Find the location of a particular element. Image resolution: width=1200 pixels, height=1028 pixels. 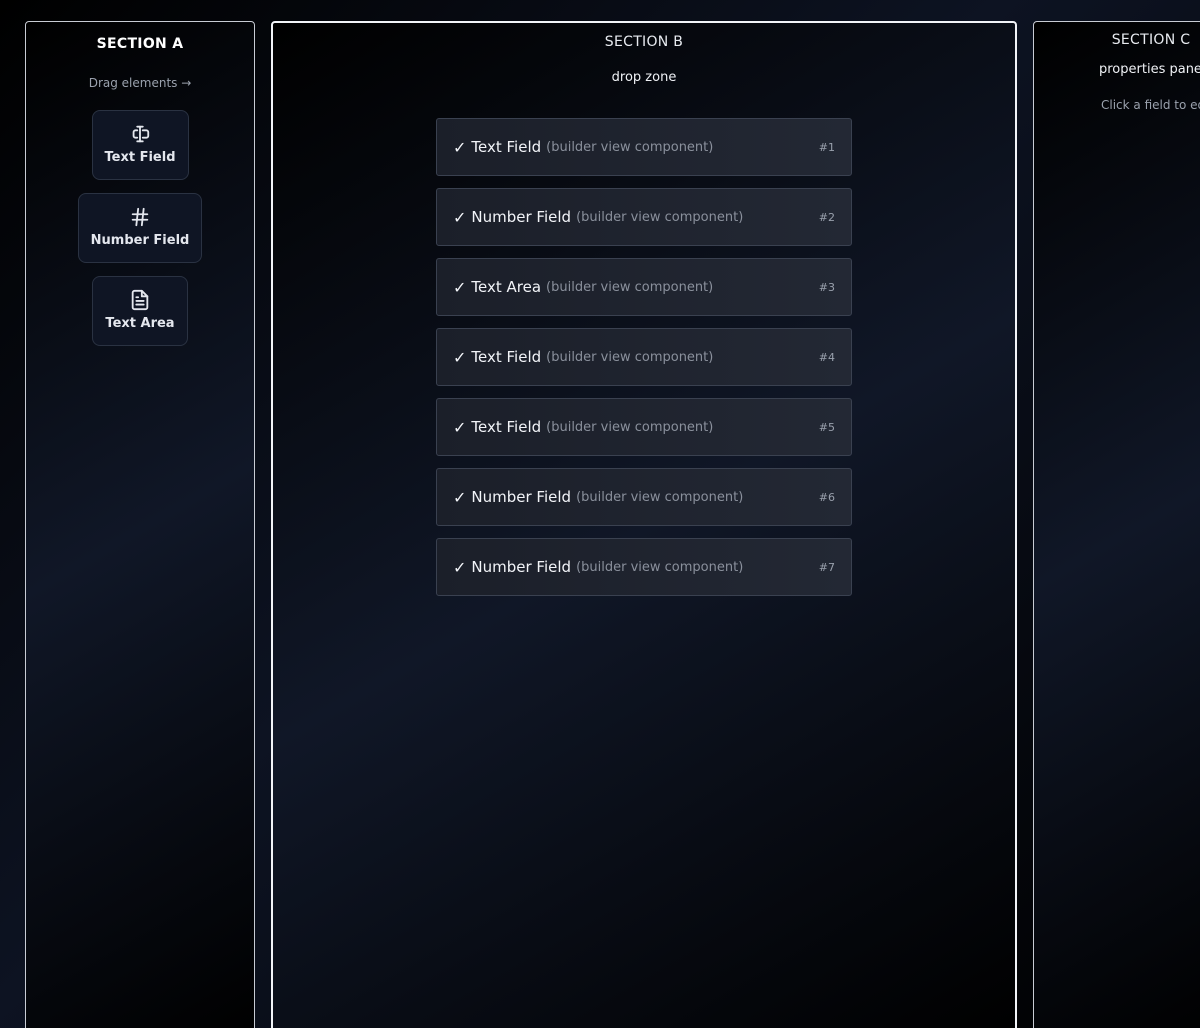

field-row-4: ✓ Text Field (builder view component) #4 is located at coordinates (644, 357).